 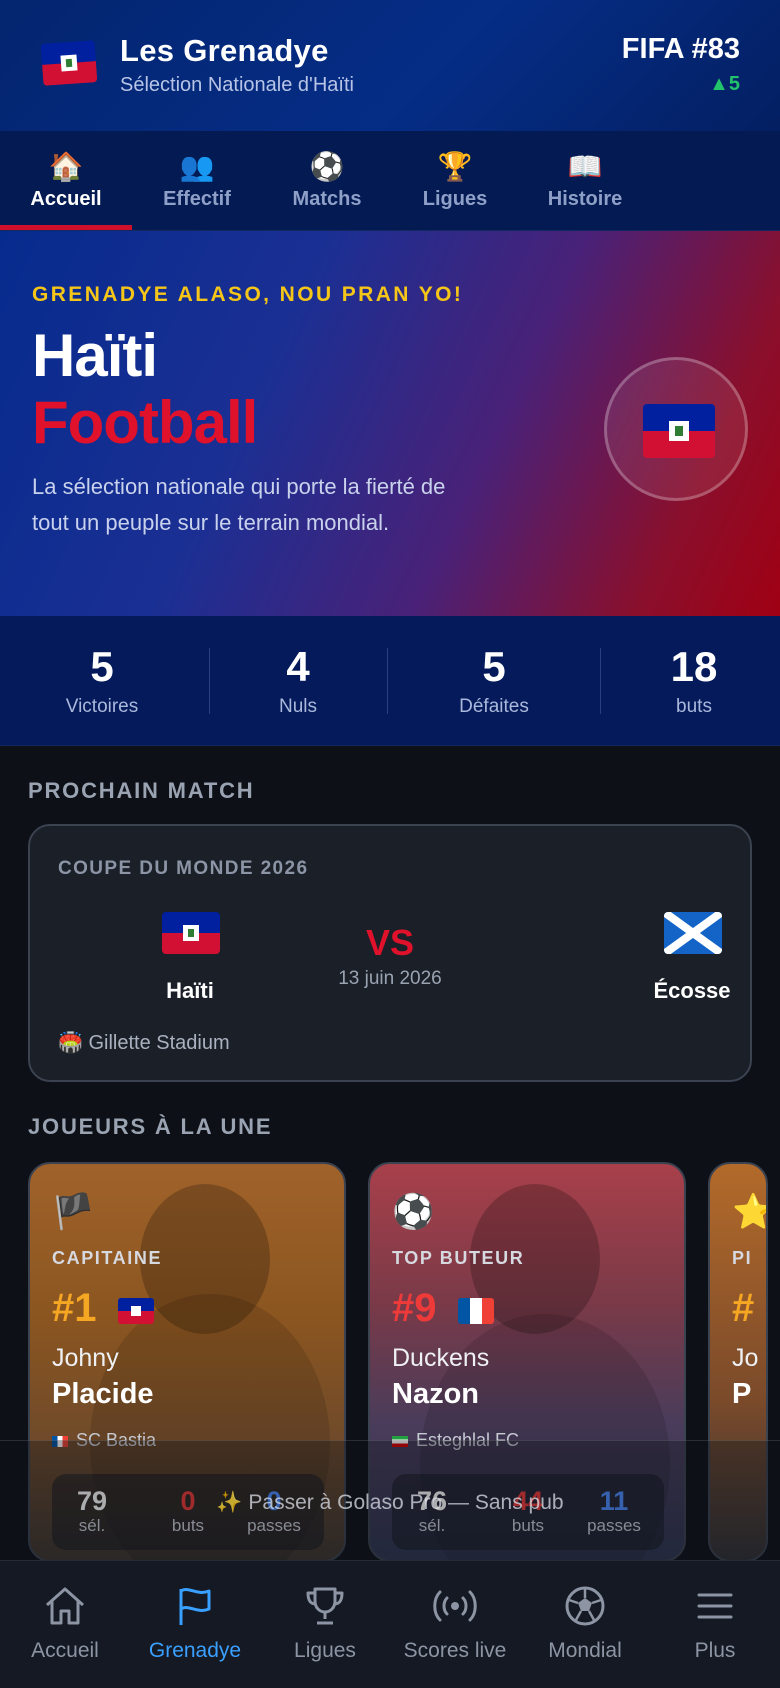 I want to click on tab-label: Accueil, so click(x=66, y=198).